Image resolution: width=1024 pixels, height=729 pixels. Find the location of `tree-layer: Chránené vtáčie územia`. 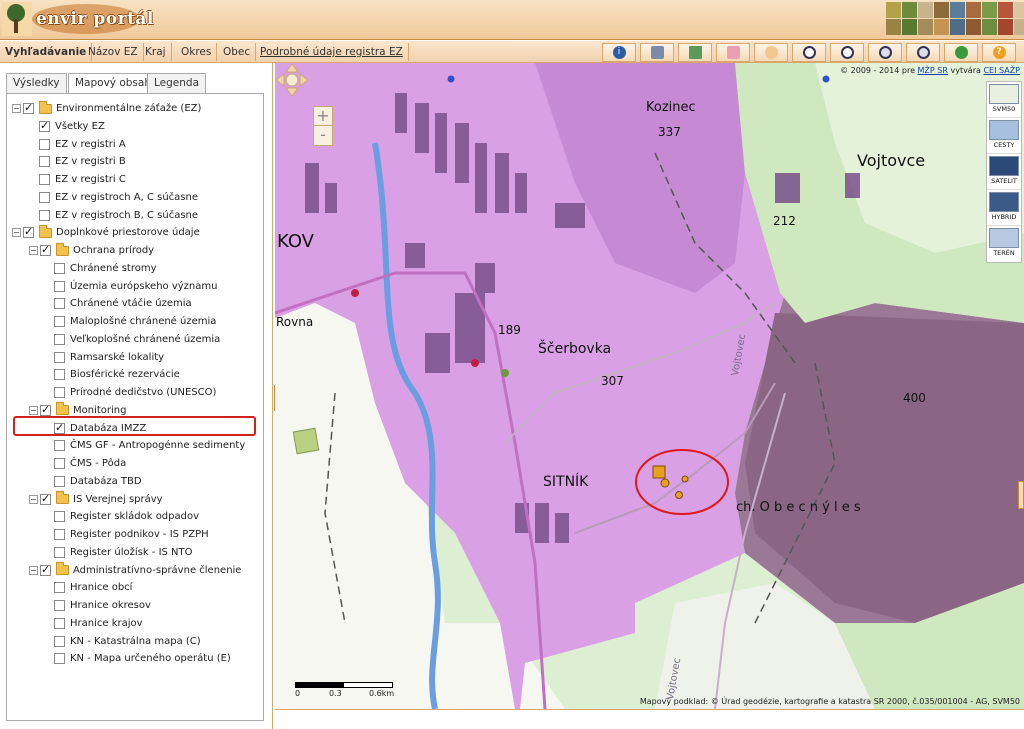

tree-layer: Chránené vtáčie územia is located at coordinates (123, 303).